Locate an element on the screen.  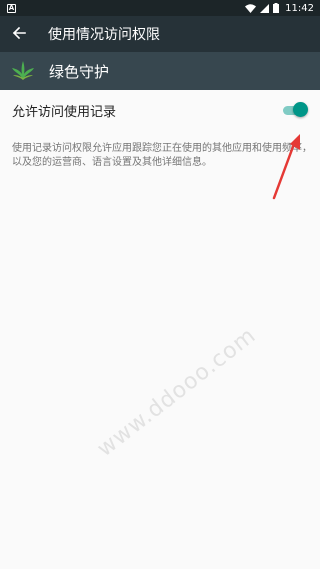
arrow-left-icon is located at coordinates (19, 34).